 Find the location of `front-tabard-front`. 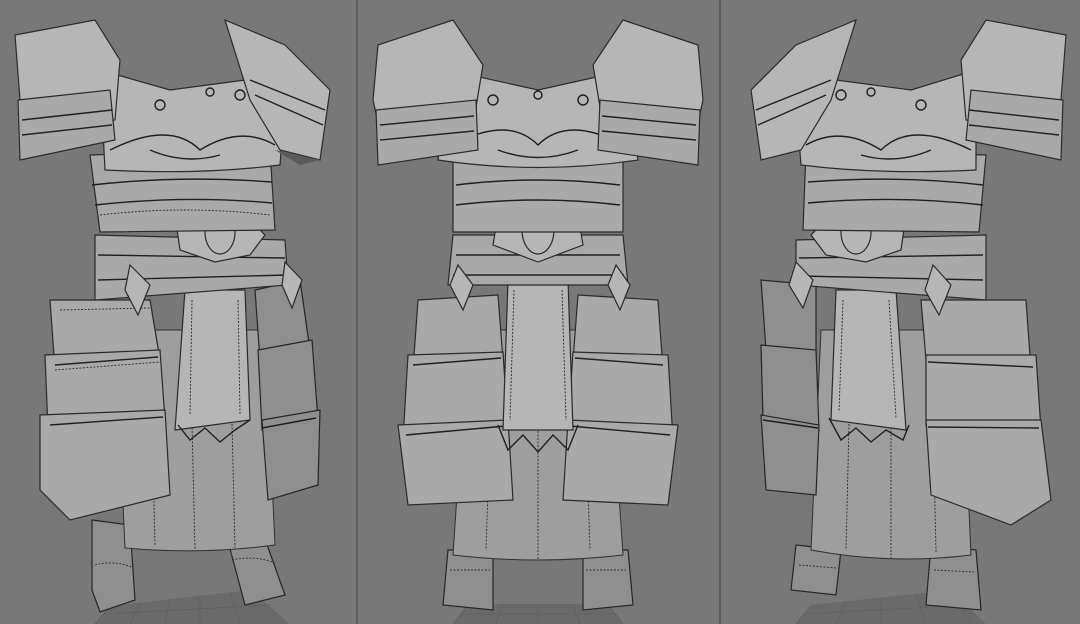

front-tabard-front is located at coordinates (538, 366).